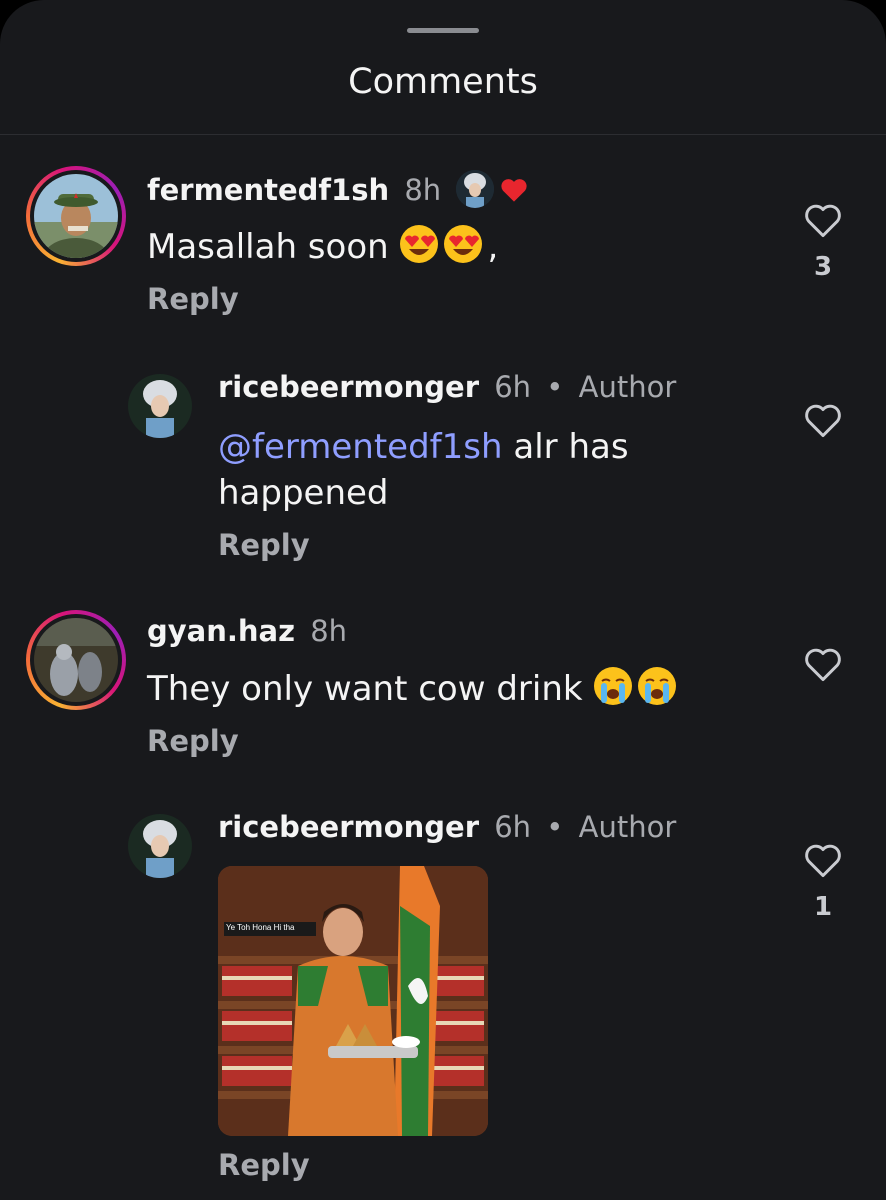 The width and height of the screenshot is (886, 1200). I want to click on page-title: Comments, so click(443, 82).